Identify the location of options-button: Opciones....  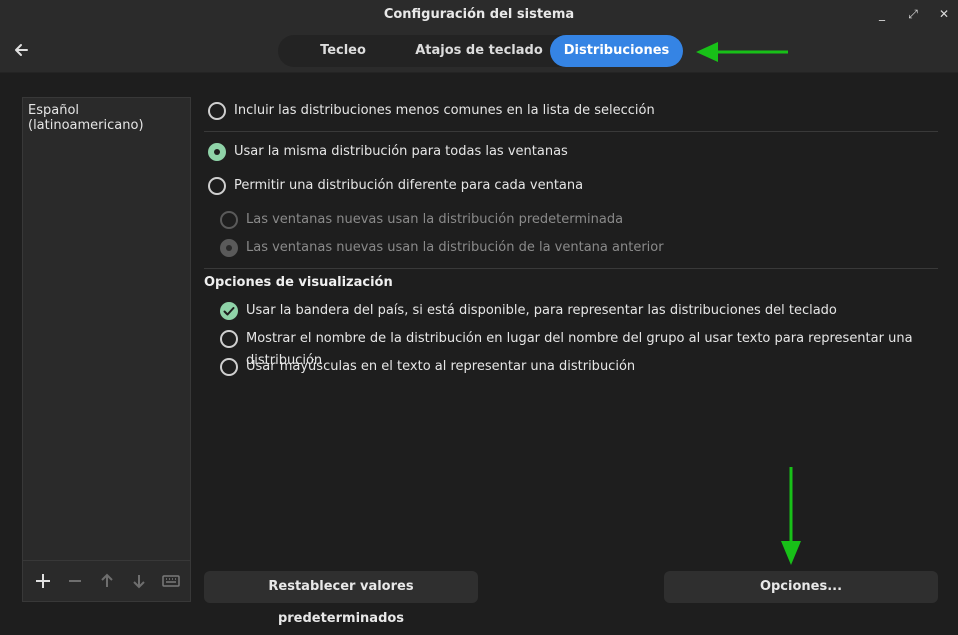
(801, 587).